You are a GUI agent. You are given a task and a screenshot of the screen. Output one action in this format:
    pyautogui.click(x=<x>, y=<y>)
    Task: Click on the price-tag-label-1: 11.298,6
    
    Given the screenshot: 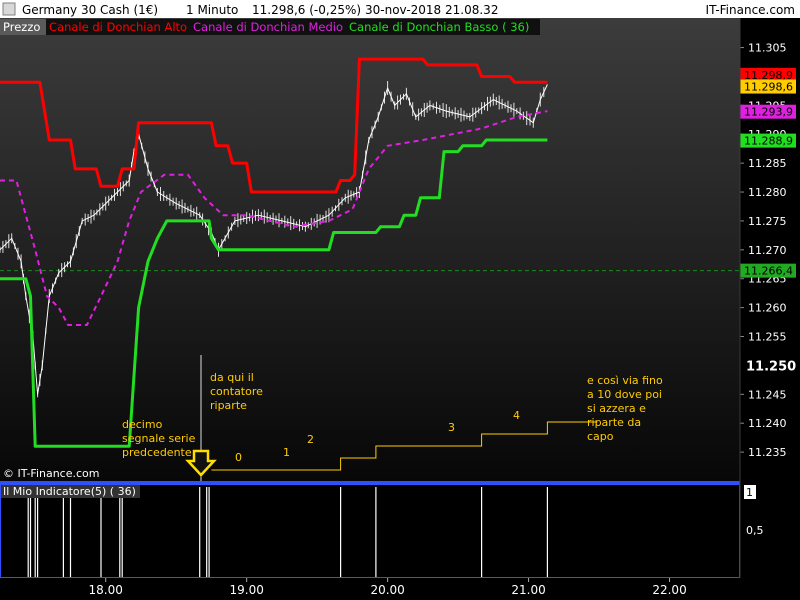 What is the action you would take?
    pyautogui.click(x=768, y=87)
    